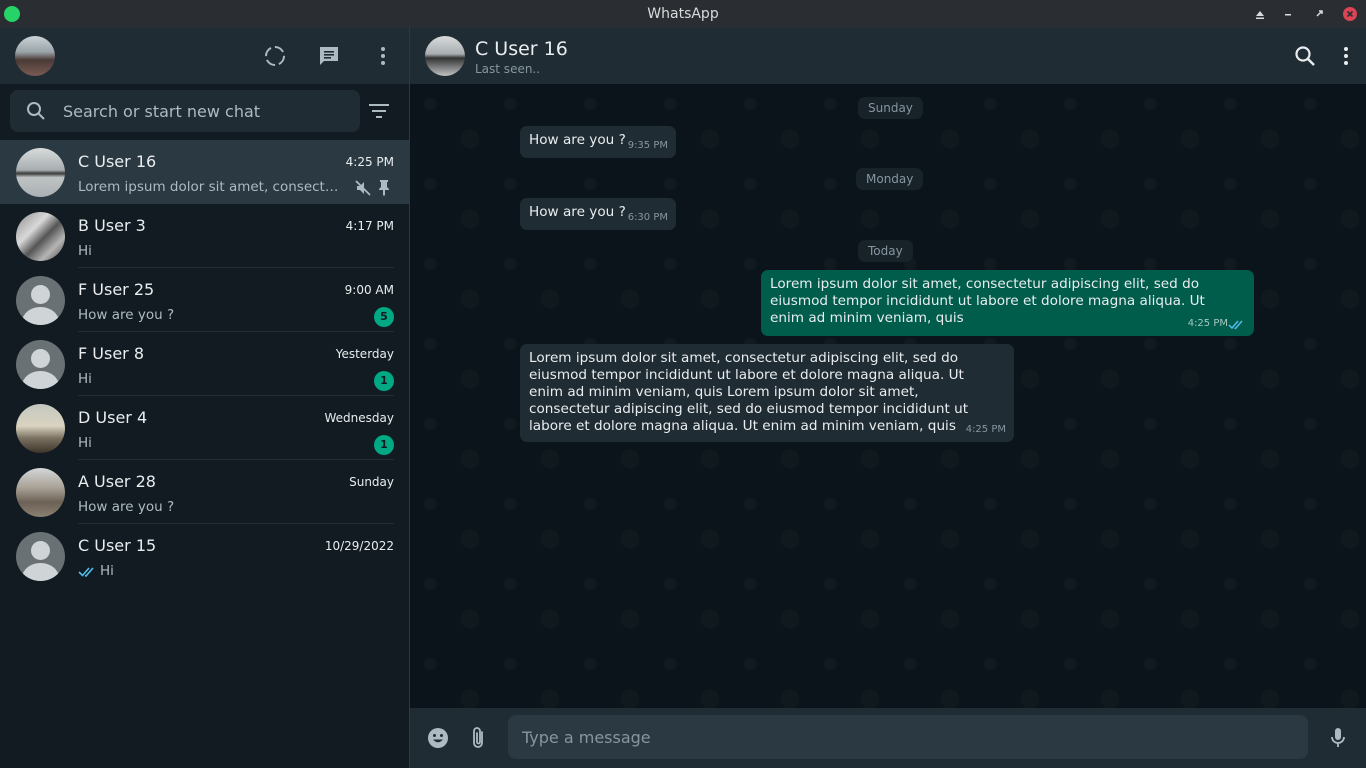 The width and height of the screenshot is (1366, 768). I want to click on muted-icon, so click(363, 188).